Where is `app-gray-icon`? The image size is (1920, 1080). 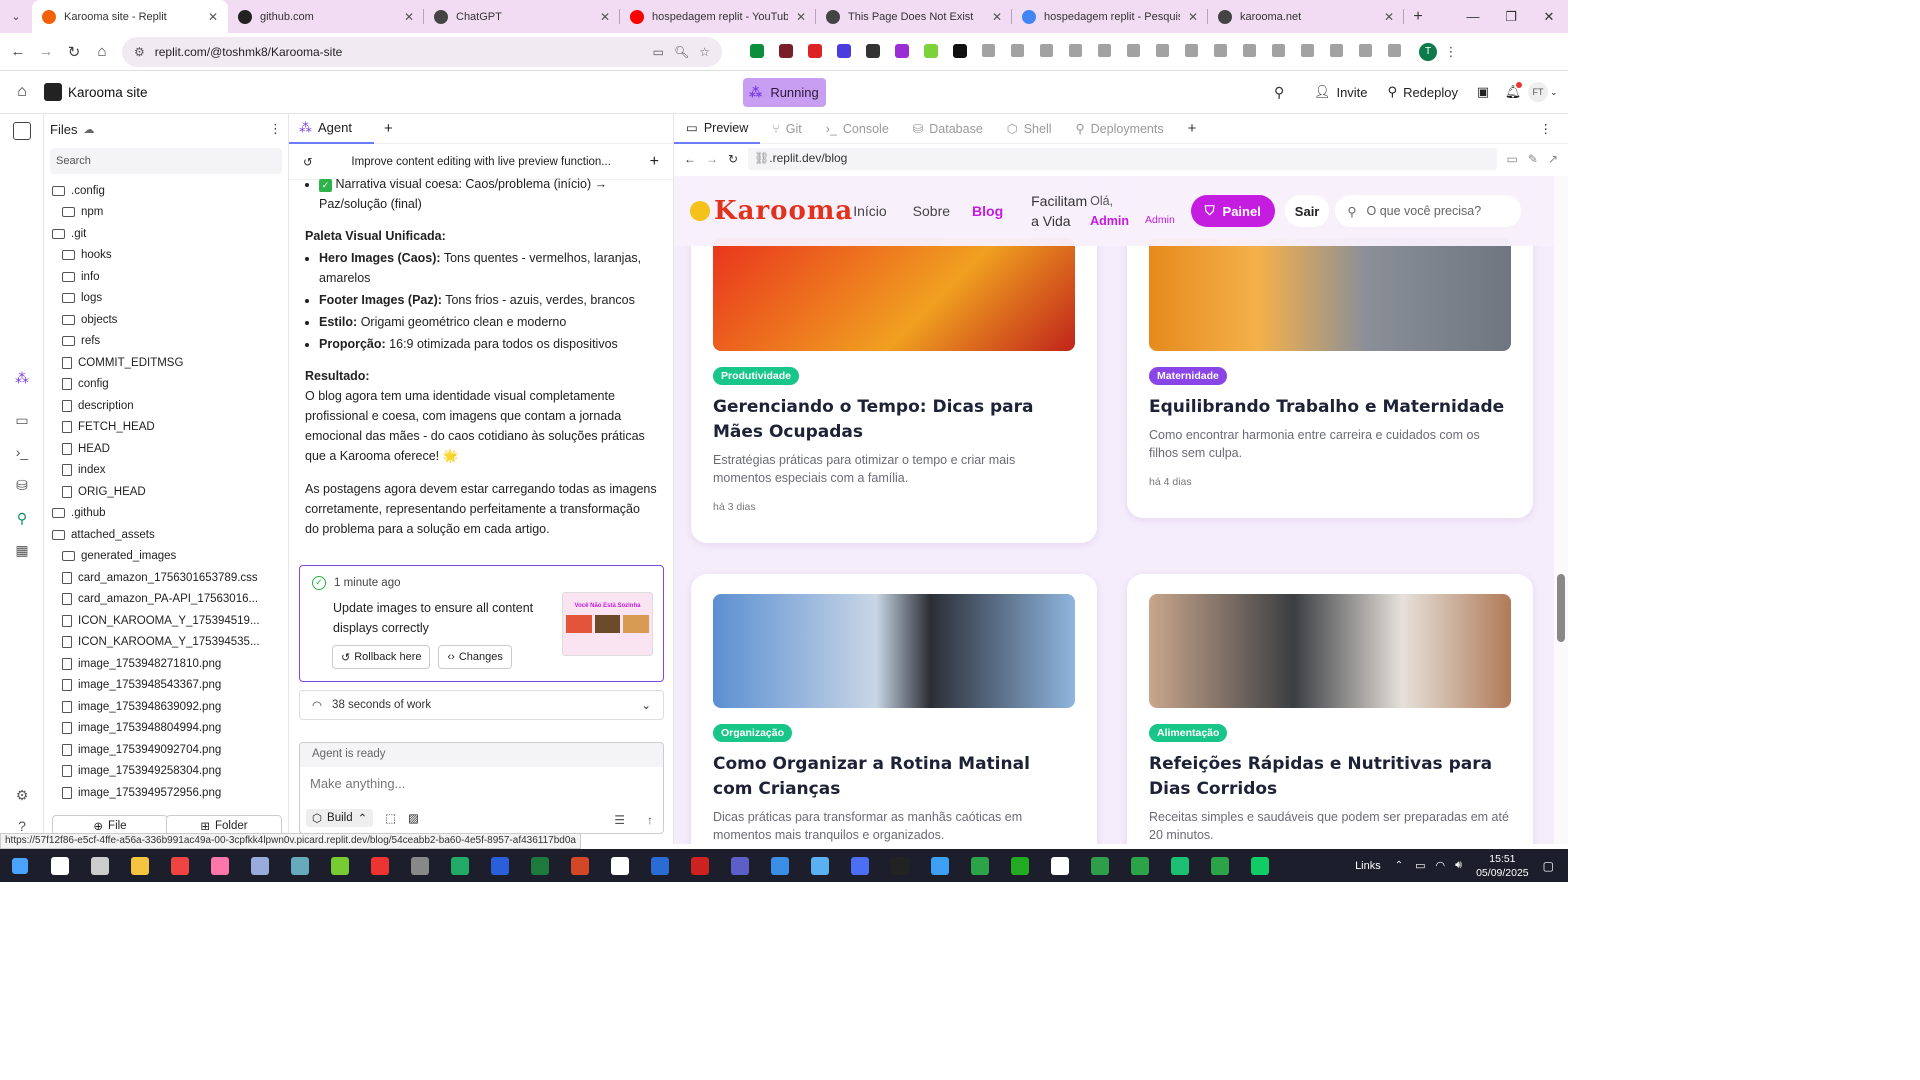
app-gray-icon is located at coordinates (420, 865).